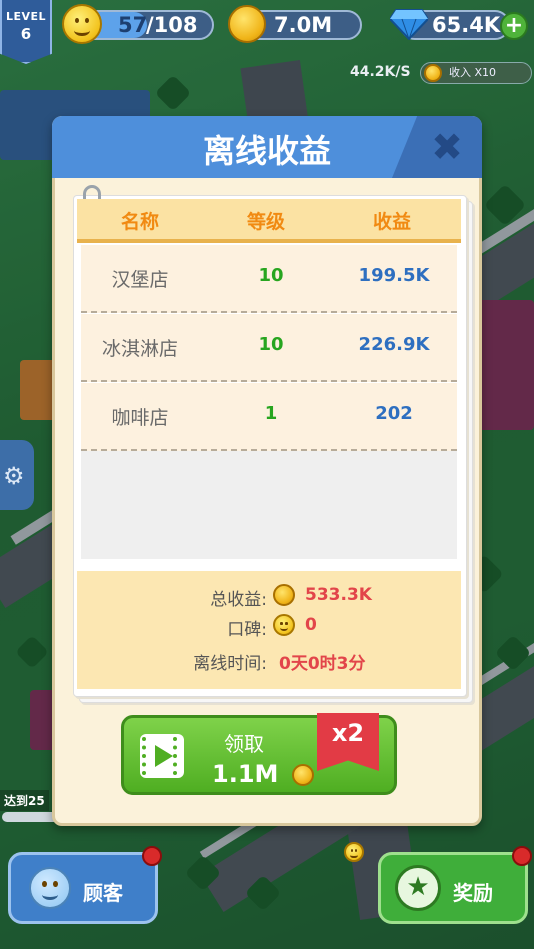 The image size is (534, 949). What do you see at coordinates (266, 151) in the screenshot?
I see `dialog-title: 离线收益` at bounding box center [266, 151].